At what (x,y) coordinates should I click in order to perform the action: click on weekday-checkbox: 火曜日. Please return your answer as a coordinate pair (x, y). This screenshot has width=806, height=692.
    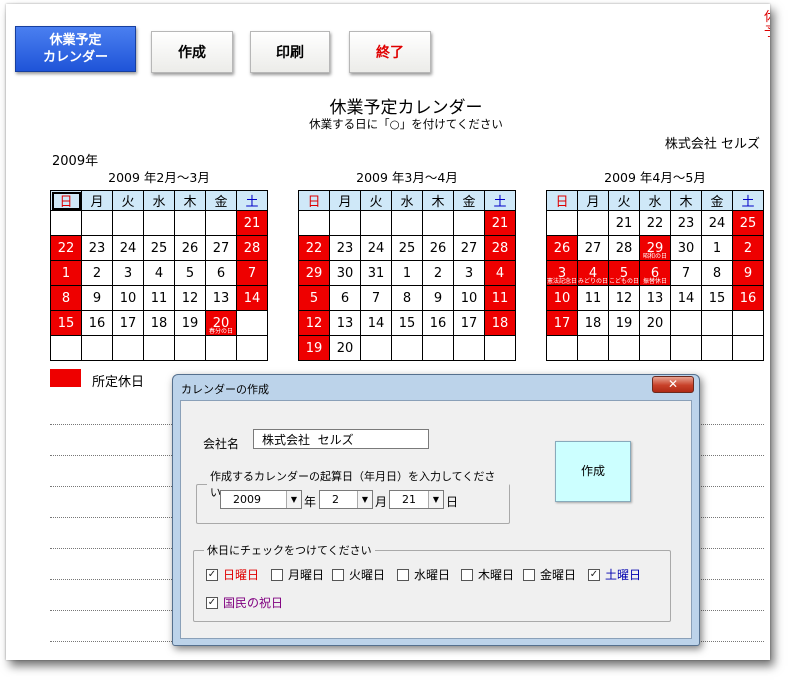
    Looking at the image, I should click on (358, 574).